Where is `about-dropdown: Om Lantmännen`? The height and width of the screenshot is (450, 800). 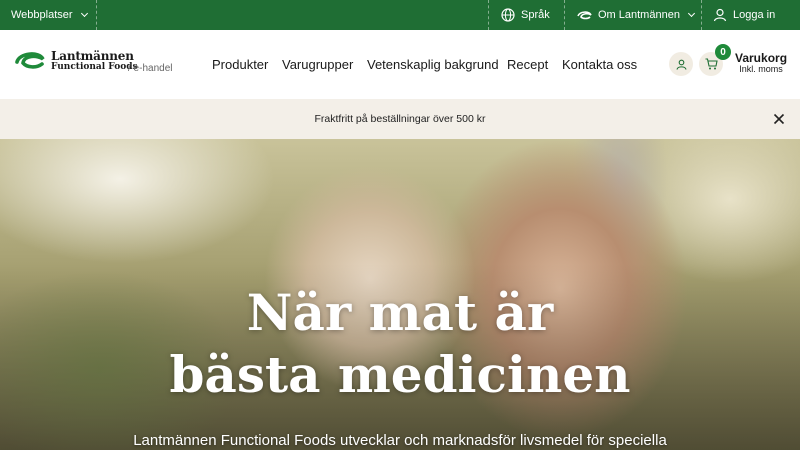 about-dropdown: Om Lantmännen is located at coordinates (636, 15).